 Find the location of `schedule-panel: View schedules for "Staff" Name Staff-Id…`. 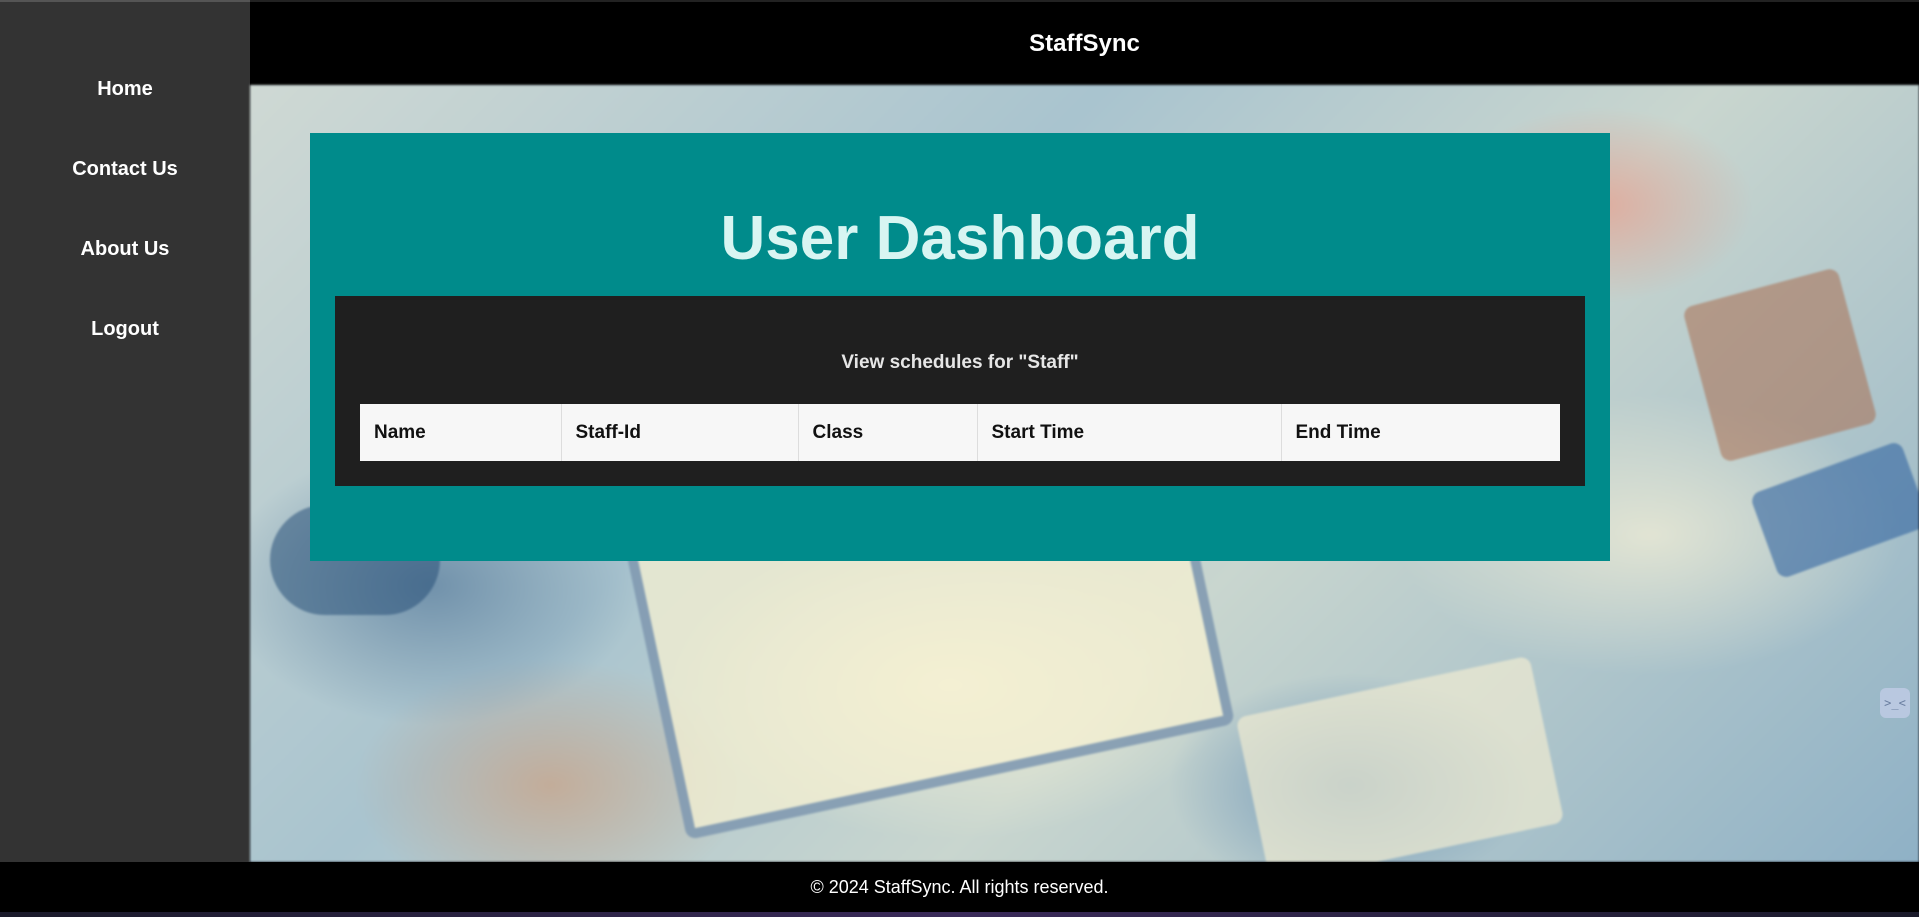

schedule-panel: View schedules for "Staff" Name Staff-Id… is located at coordinates (960, 391).